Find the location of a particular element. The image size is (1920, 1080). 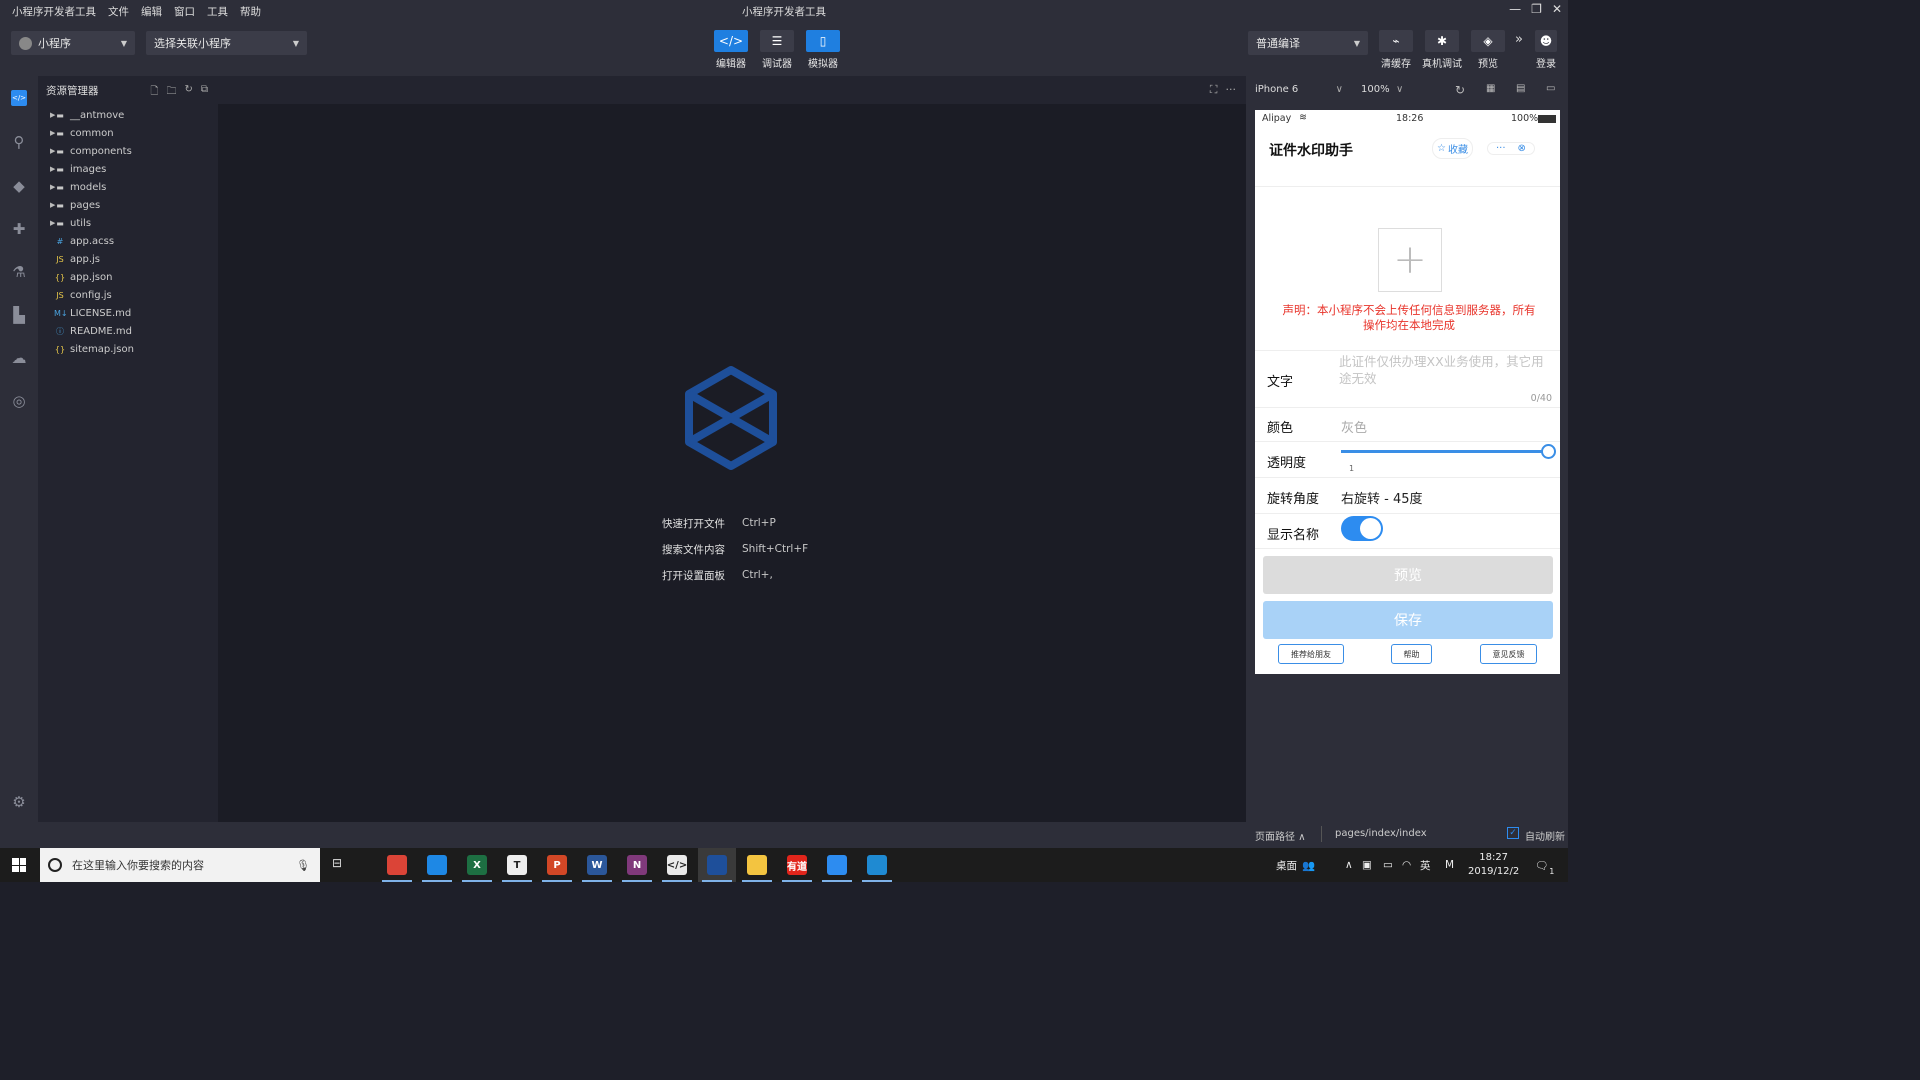

support-icon: ◎ is located at coordinates (19, 401).